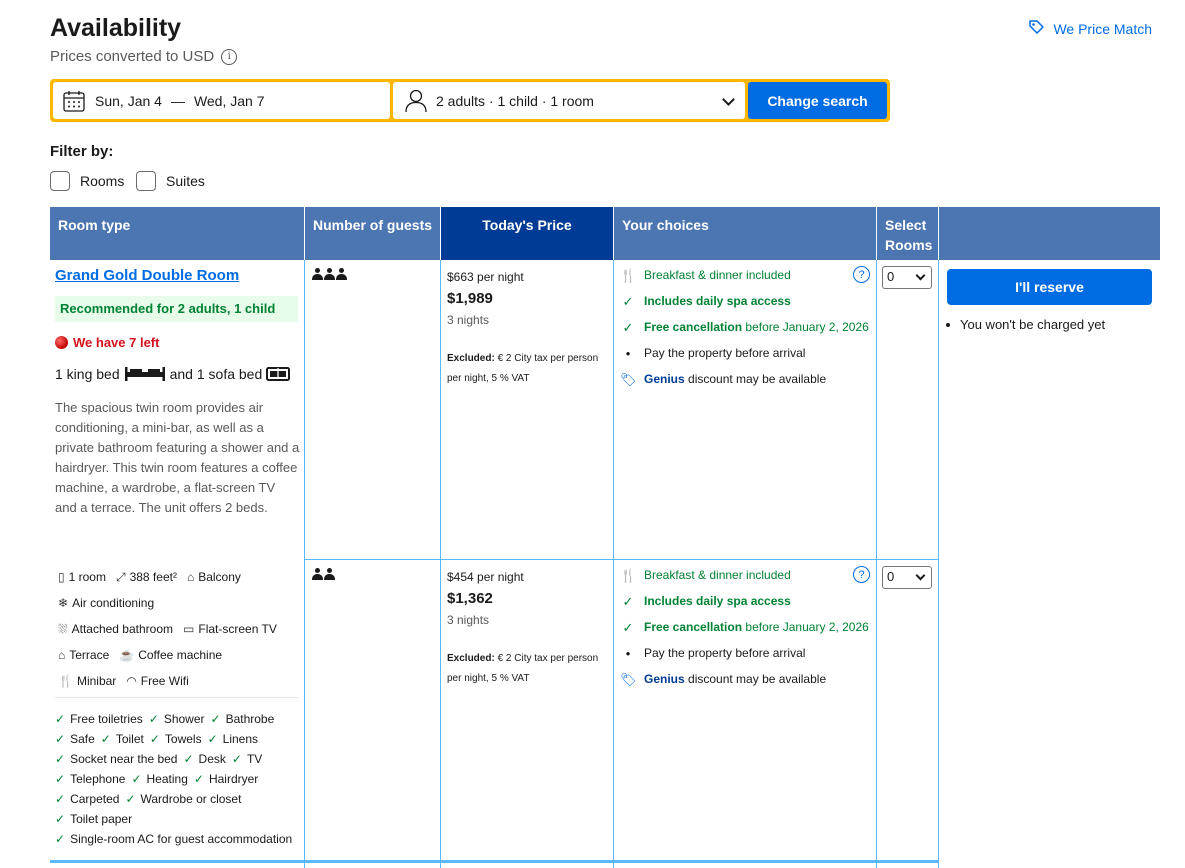 The image size is (1185, 868). What do you see at coordinates (233, 779) in the screenshot?
I see `amenity: Hairdryer` at bounding box center [233, 779].